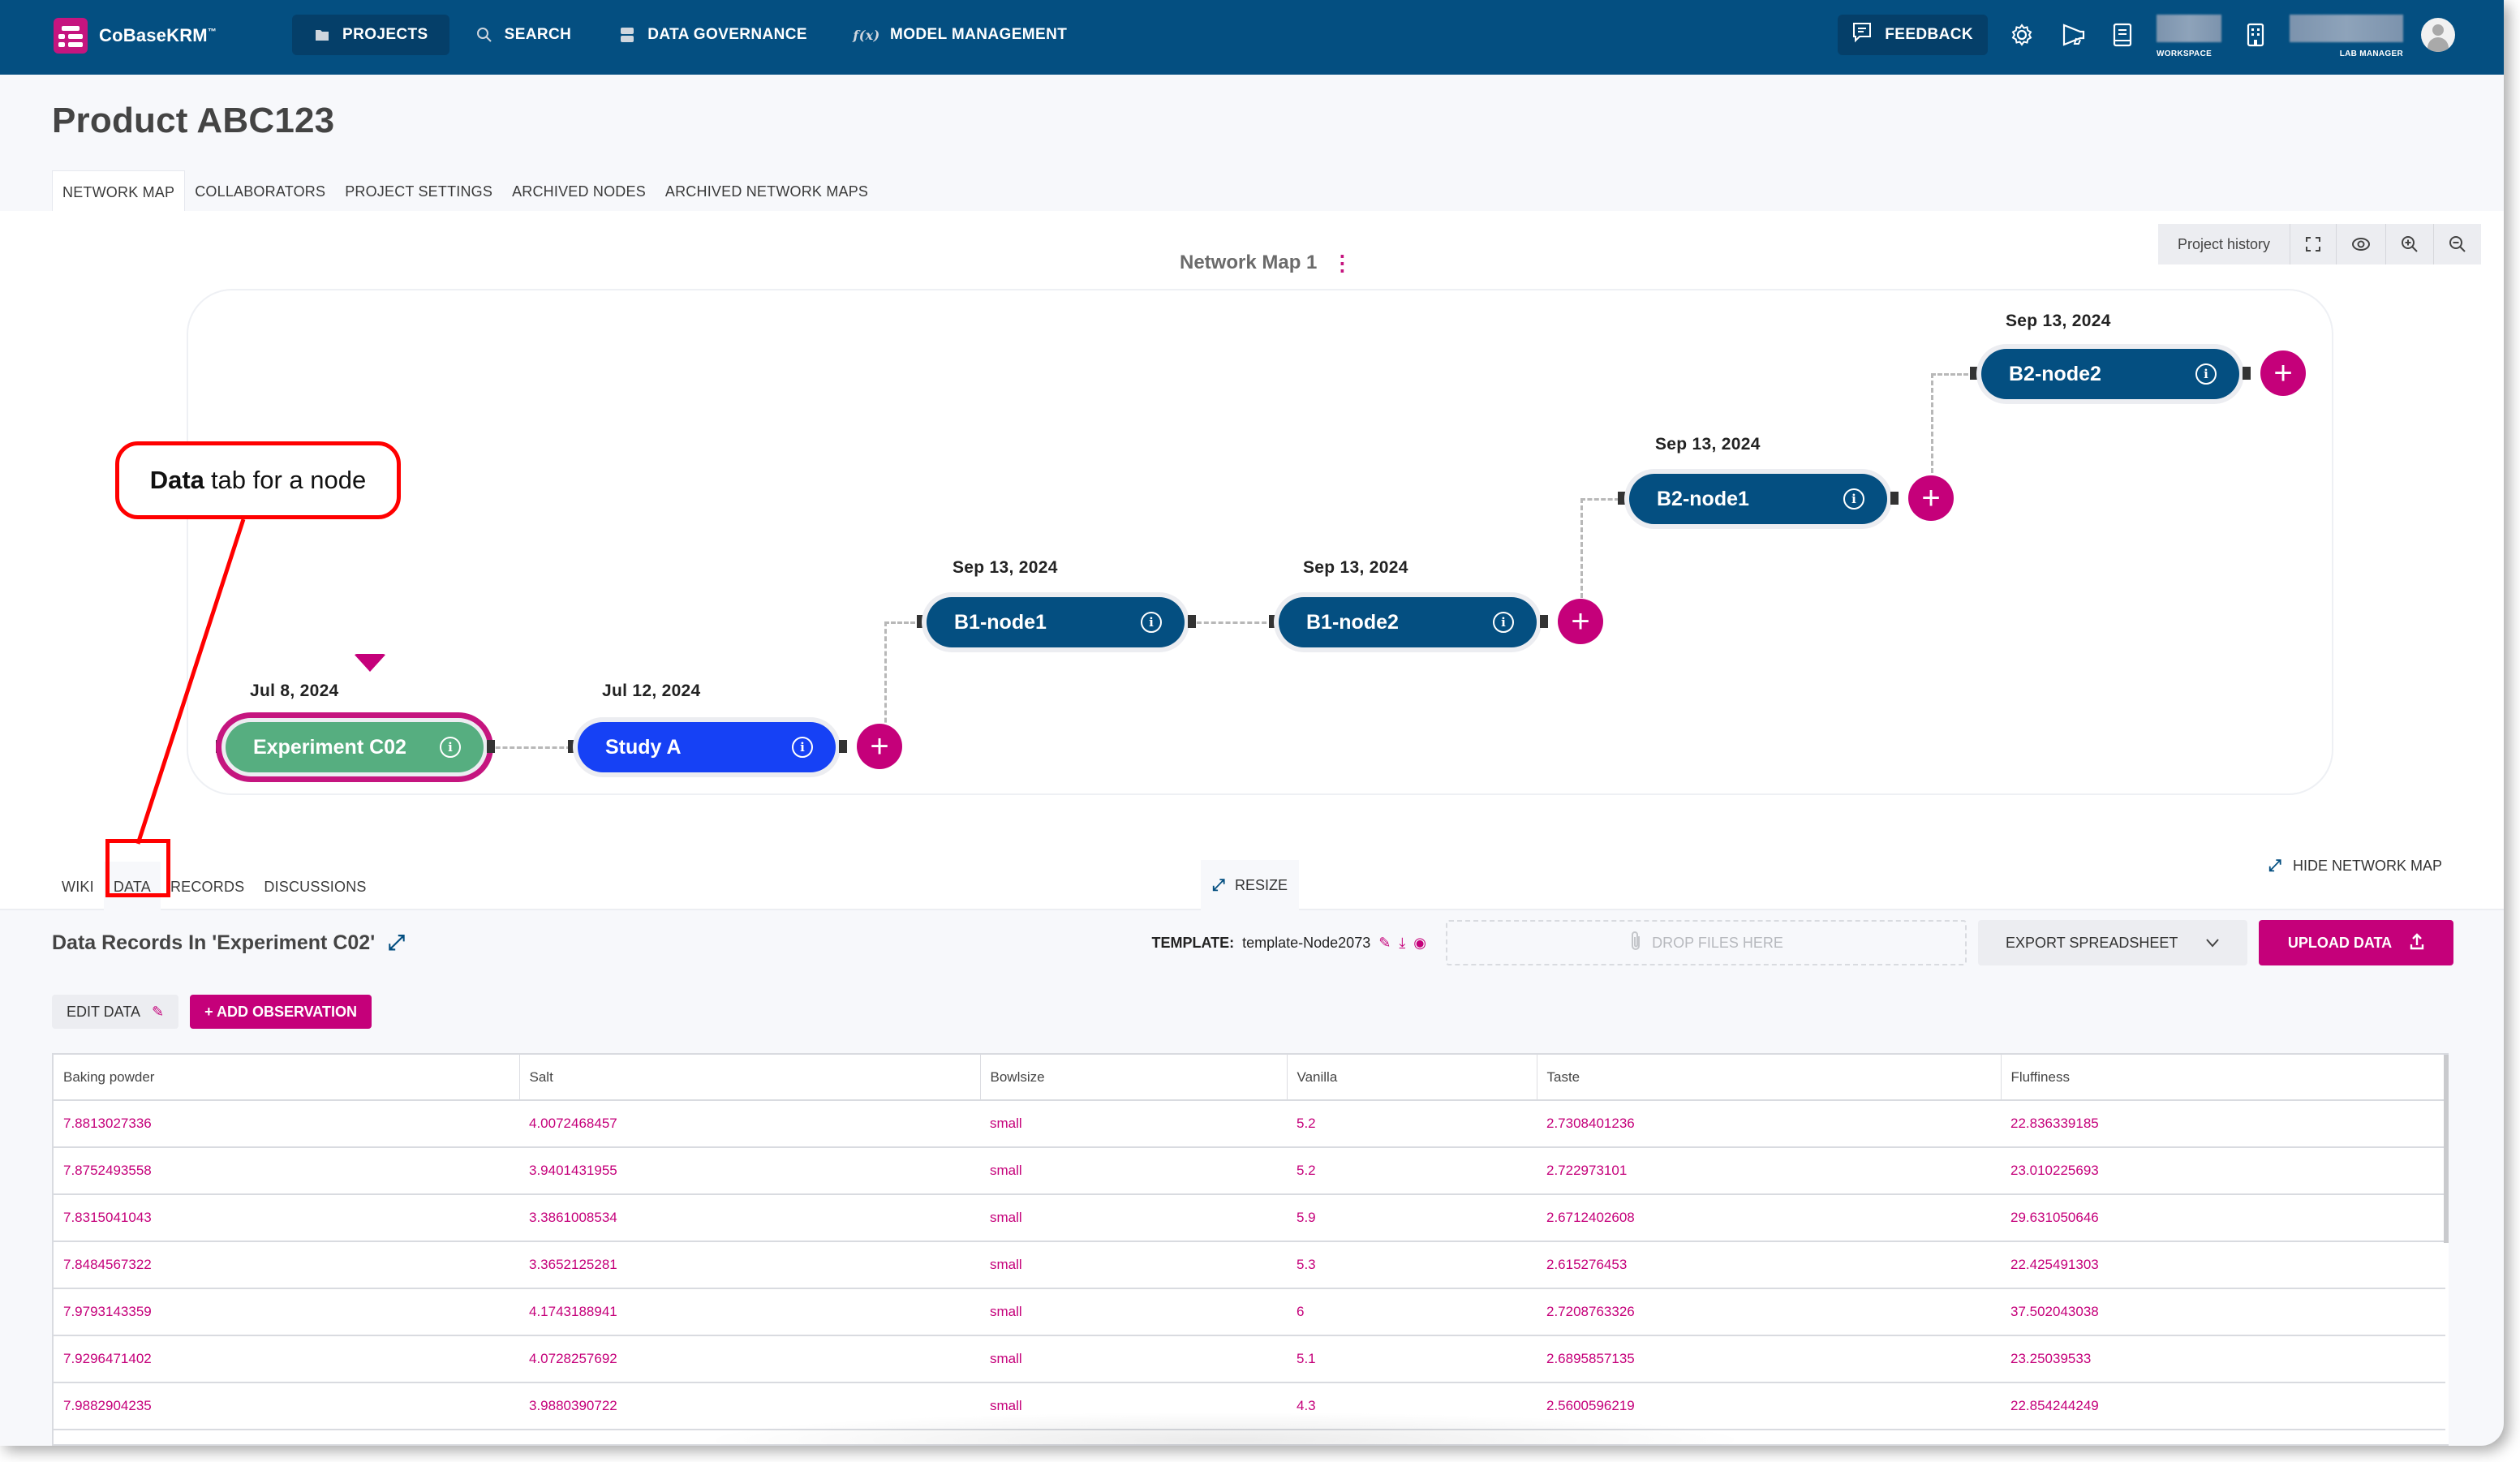 This screenshot has width=2520, height=1462. Describe the element at coordinates (749, 1265) in the screenshot. I see `table-cell: 3.3652125281` at that location.